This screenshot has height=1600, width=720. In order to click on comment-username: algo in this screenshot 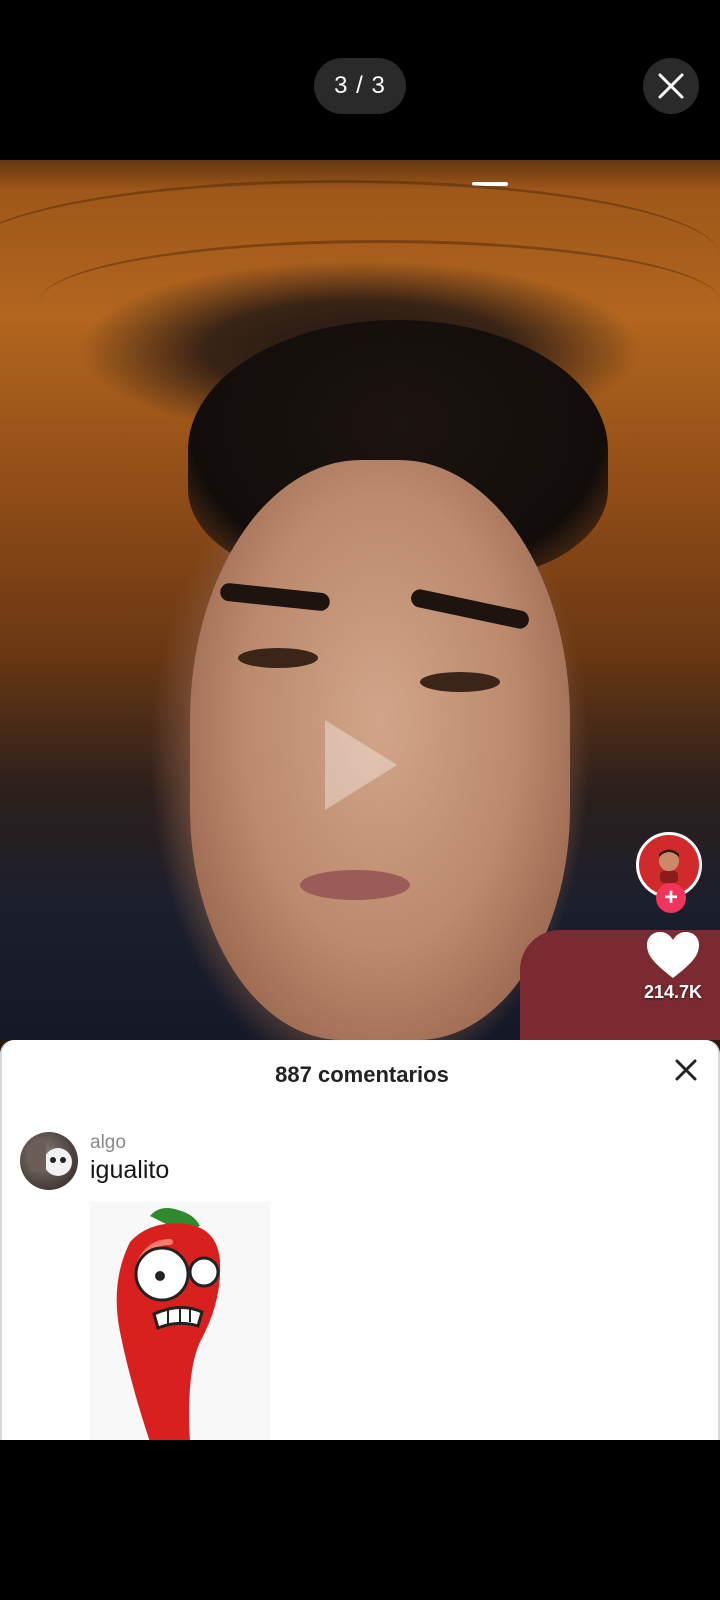, I will do `click(108, 1143)`.